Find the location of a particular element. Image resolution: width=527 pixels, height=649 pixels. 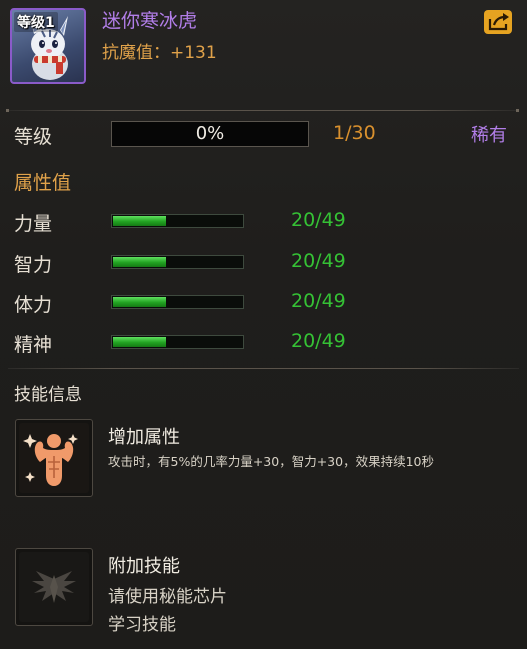

divider-ornament-right is located at coordinates (517, 110).